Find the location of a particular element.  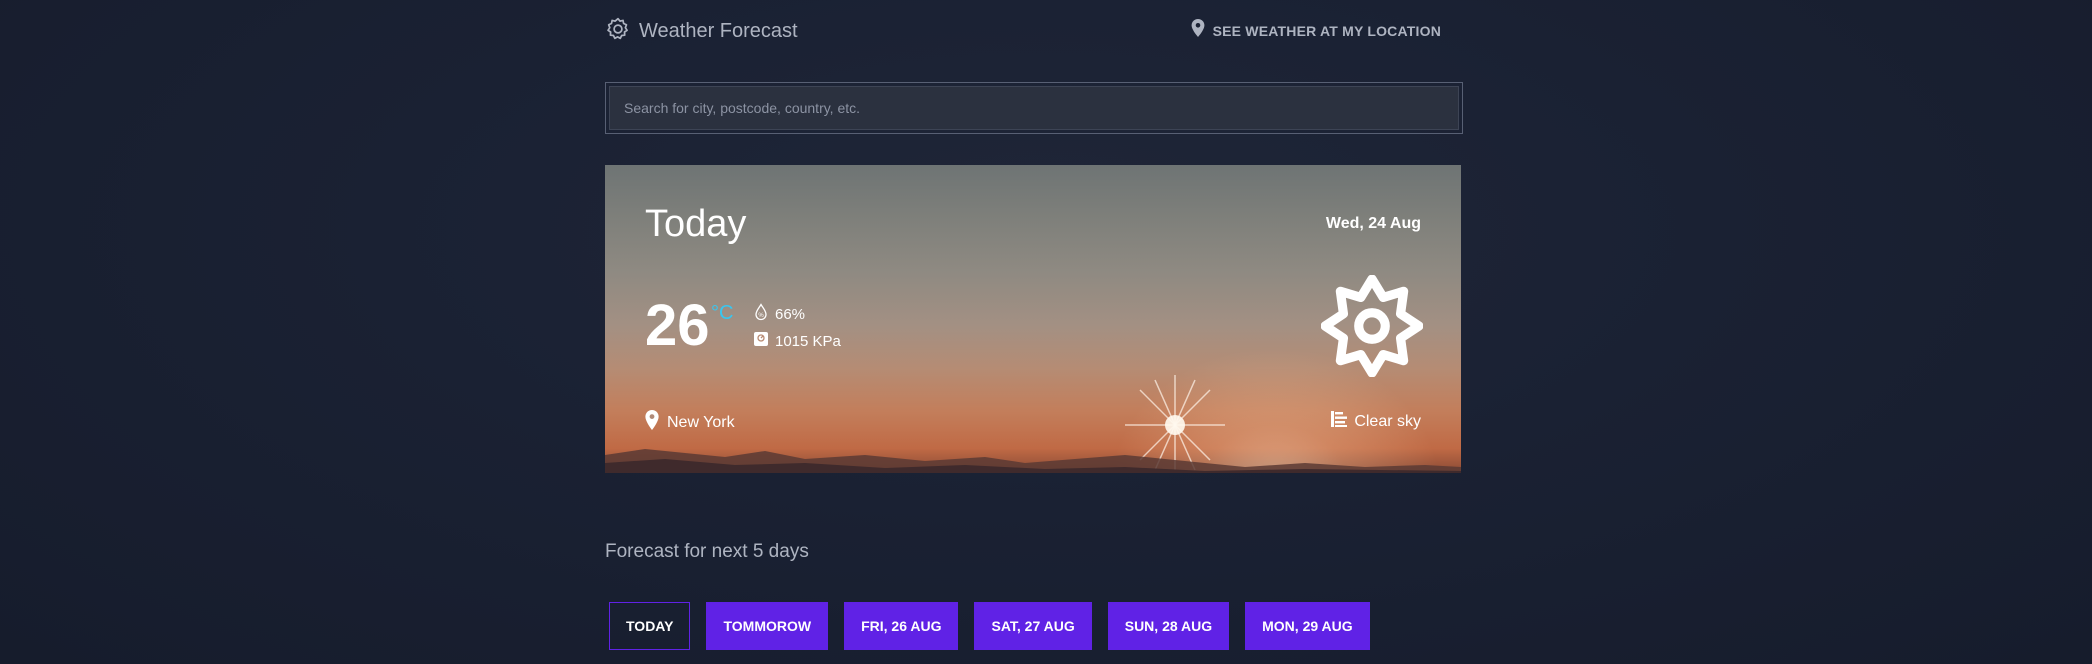

my-location-link: SEE WEATHER AT MY LOCATION is located at coordinates (1316, 30).